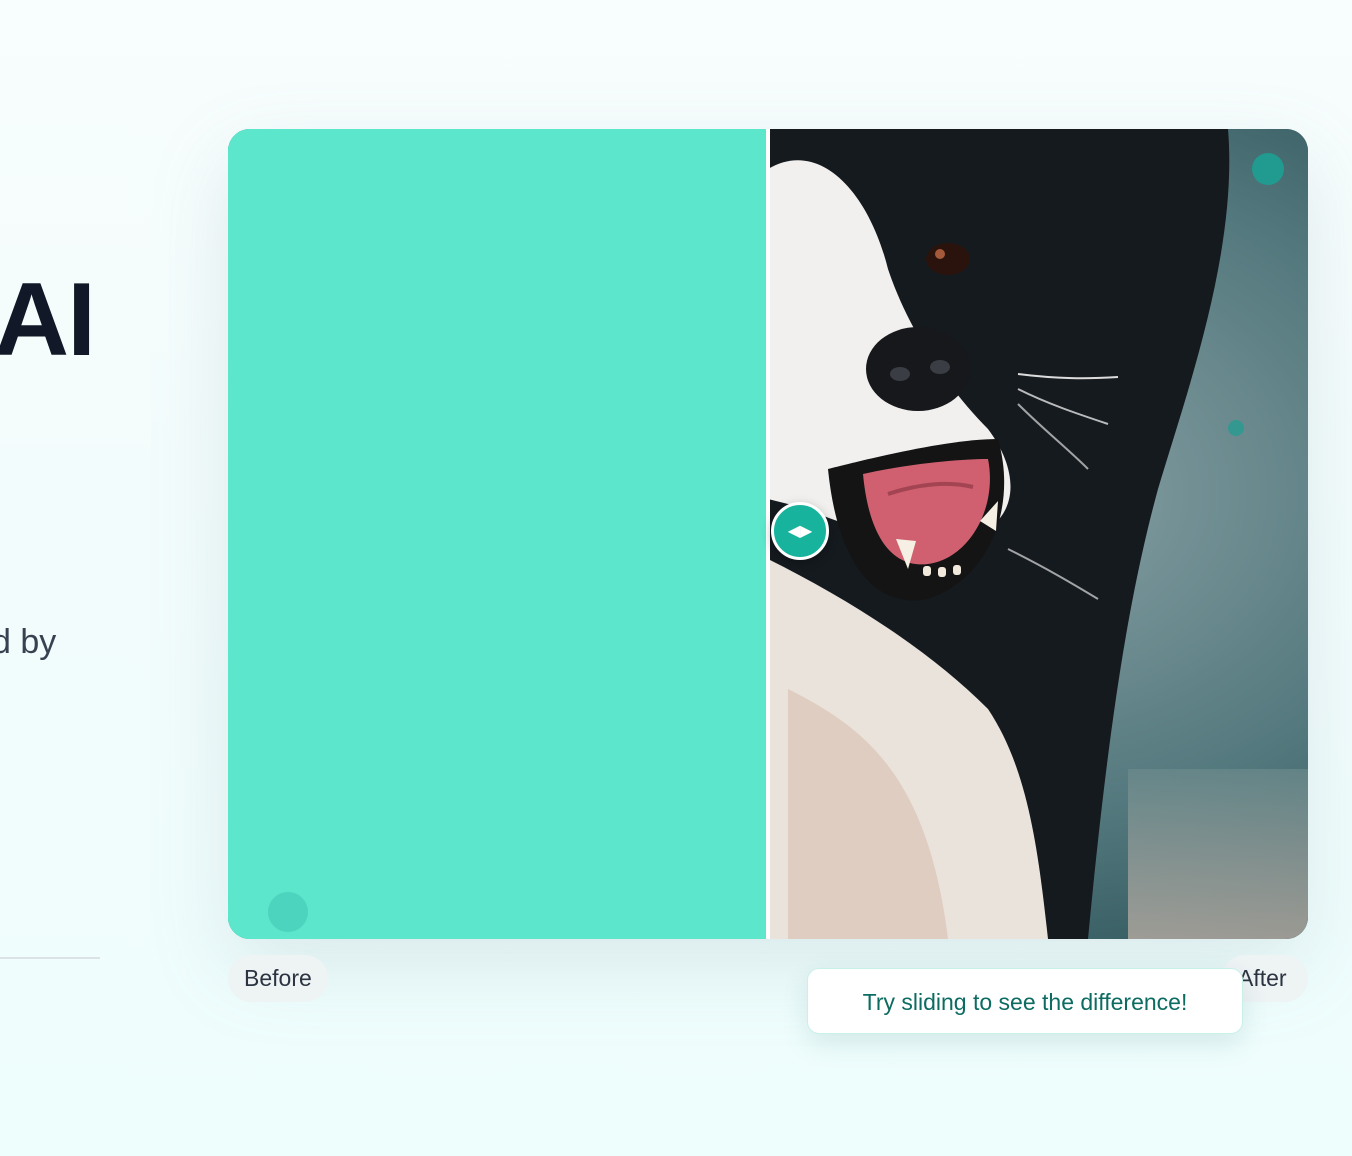 This screenshot has height=1156, width=1352. I want to click on hero-subtitle: d by, so click(28, 642).